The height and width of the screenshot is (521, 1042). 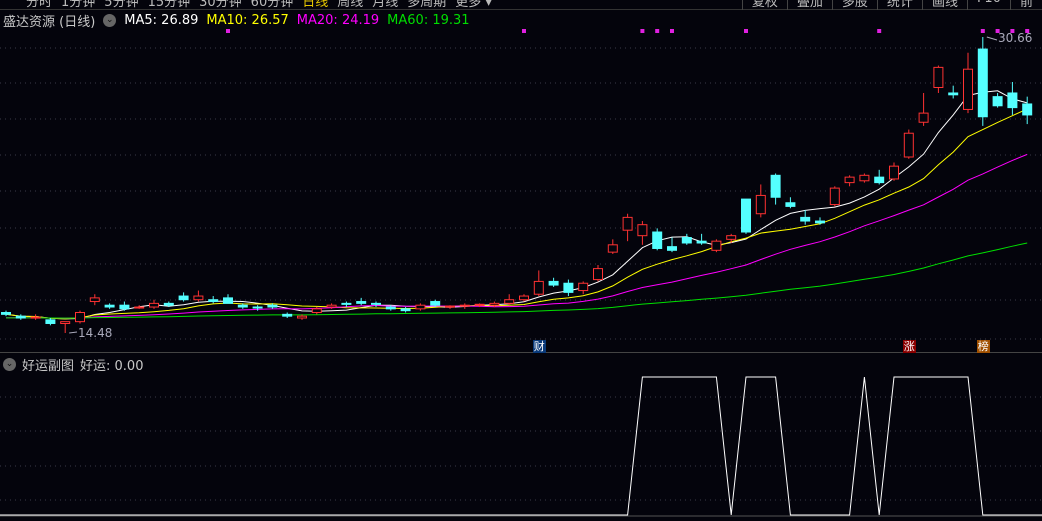 I want to click on sub-chart-legend: ⌄ 好运副图 好运: 0.00, so click(x=73, y=364).